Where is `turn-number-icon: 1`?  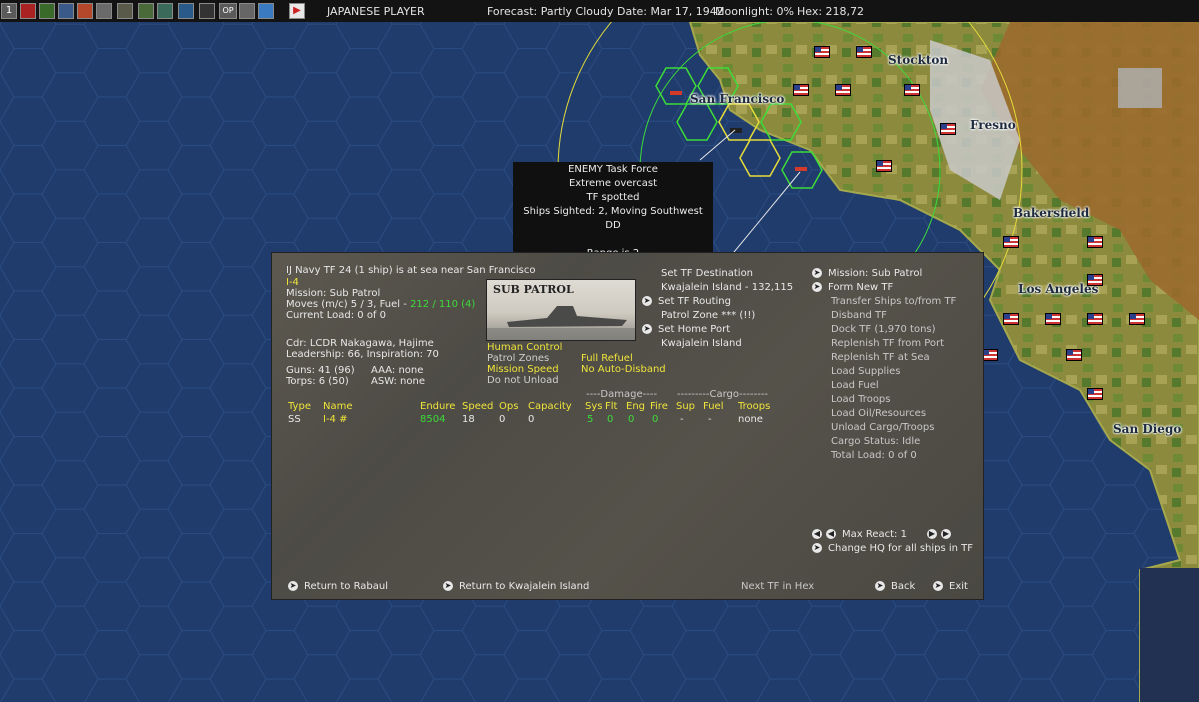
turn-number-icon: 1 is located at coordinates (9, 11).